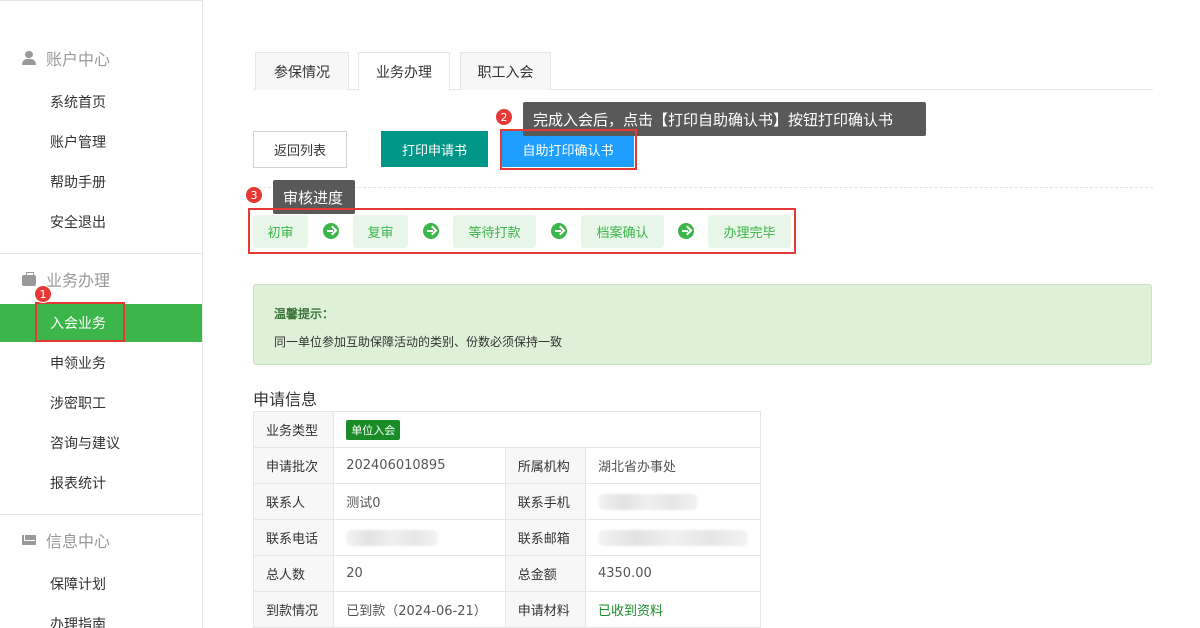 Image resolution: width=1200 pixels, height=628 pixels. Describe the element at coordinates (419, 501) in the screenshot. I see `field-value: 测试0` at that location.